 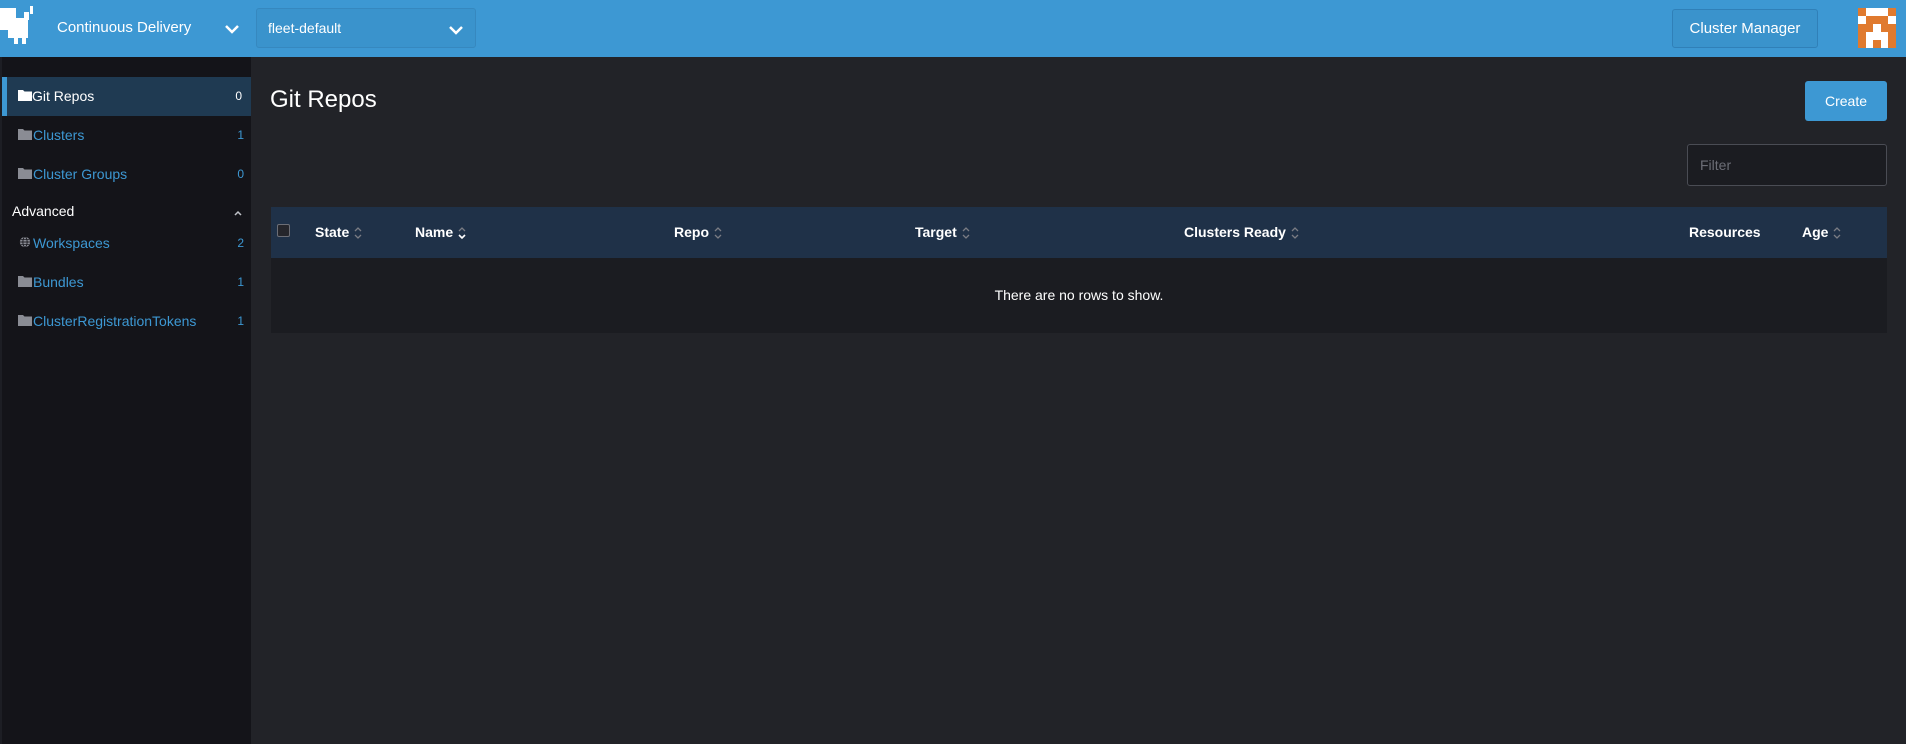 What do you see at coordinates (1815, 232) in the screenshot?
I see `column-label: Age` at bounding box center [1815, 232].